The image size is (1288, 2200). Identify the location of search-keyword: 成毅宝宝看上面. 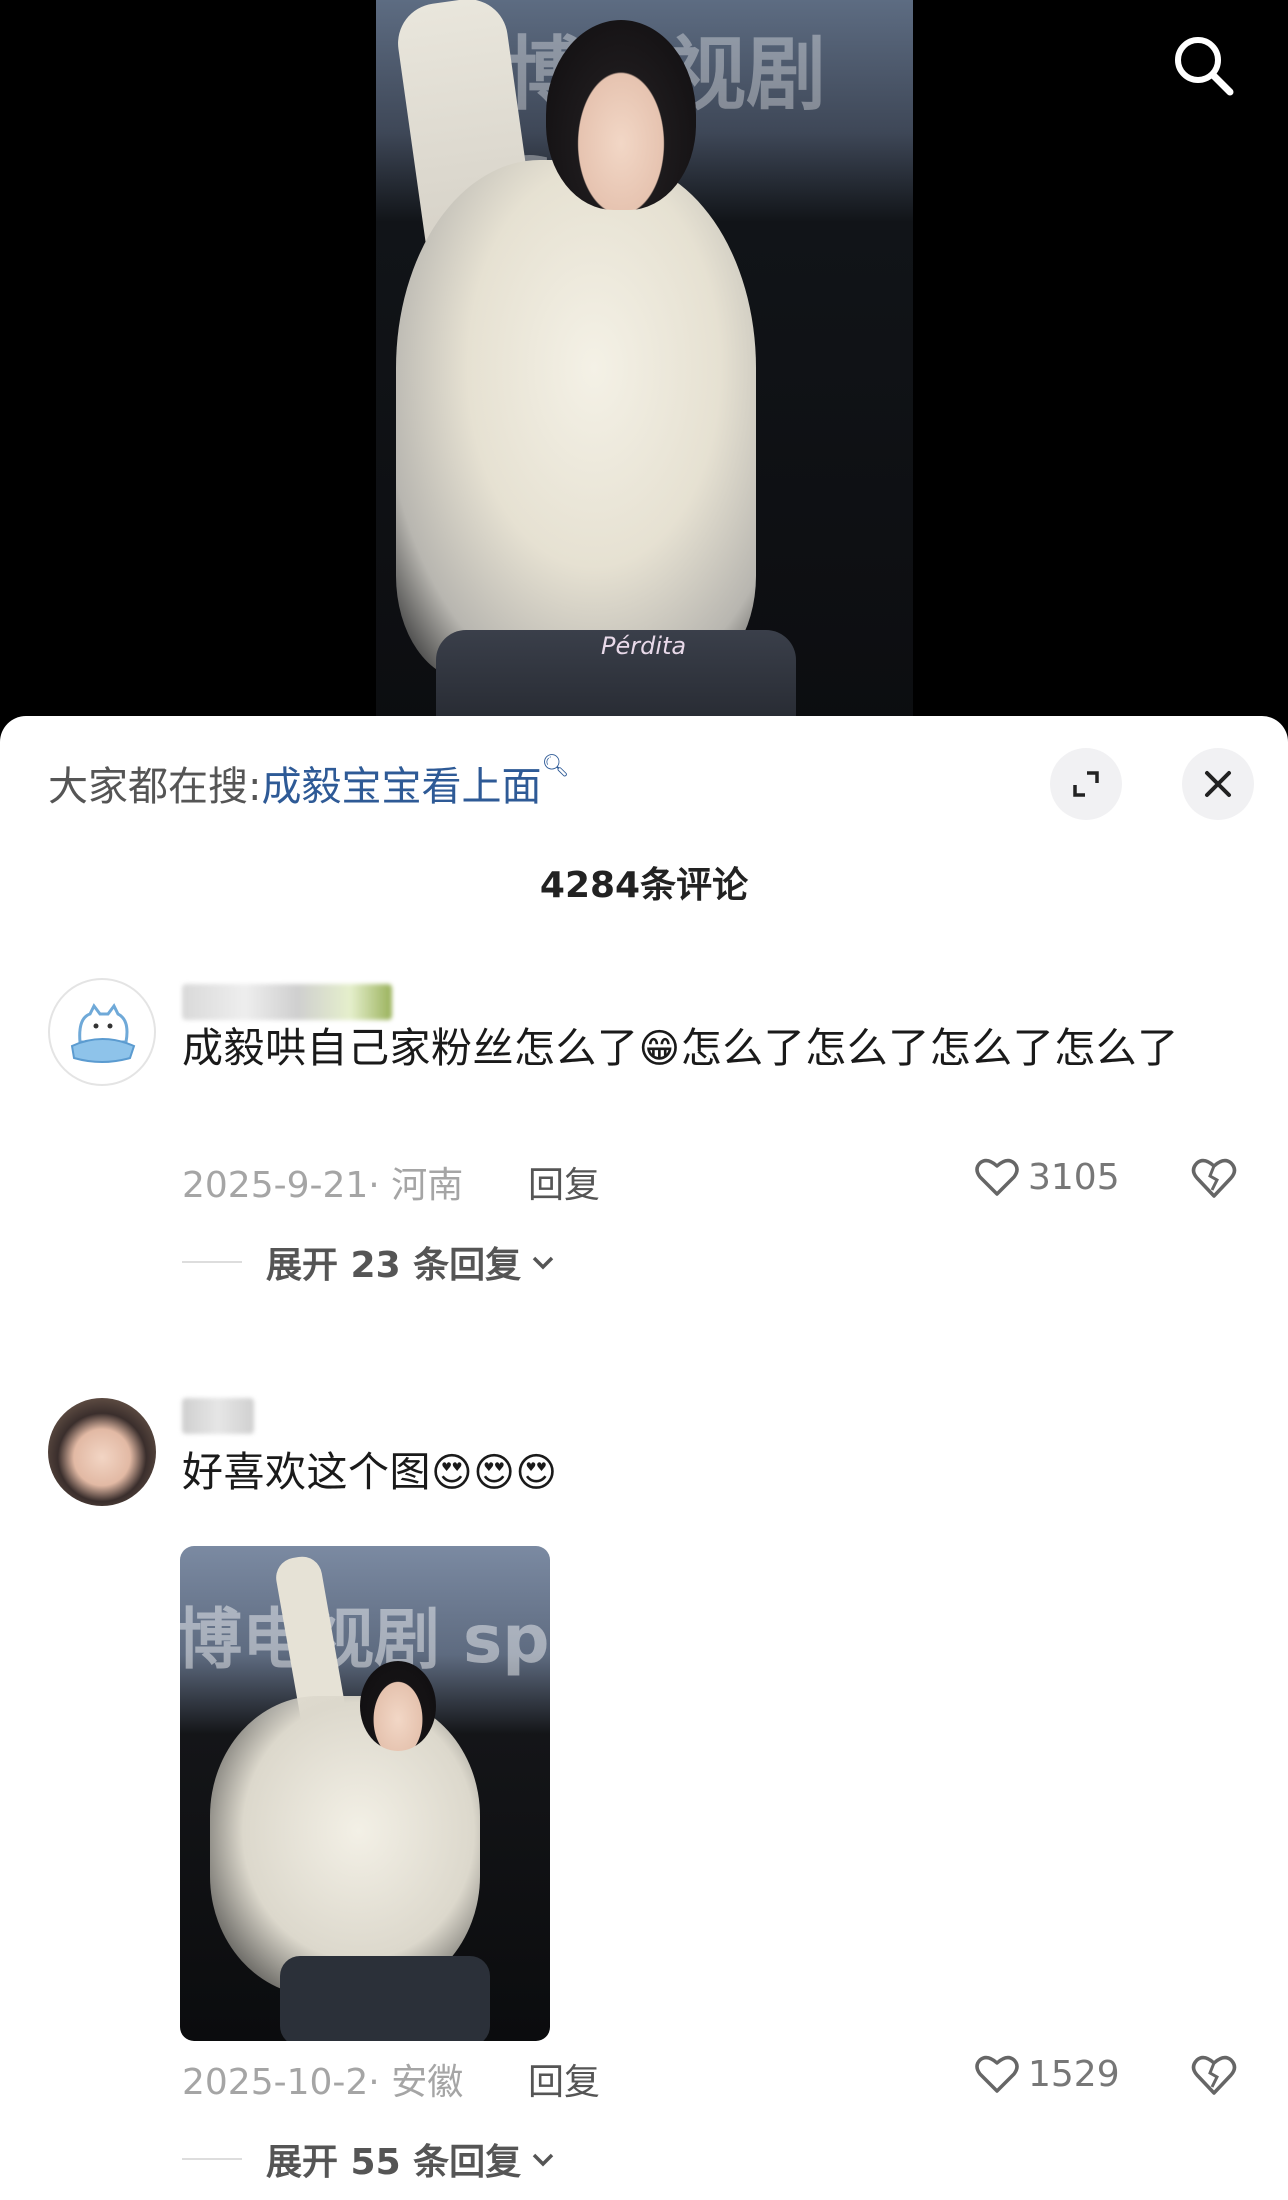
(401, 787).